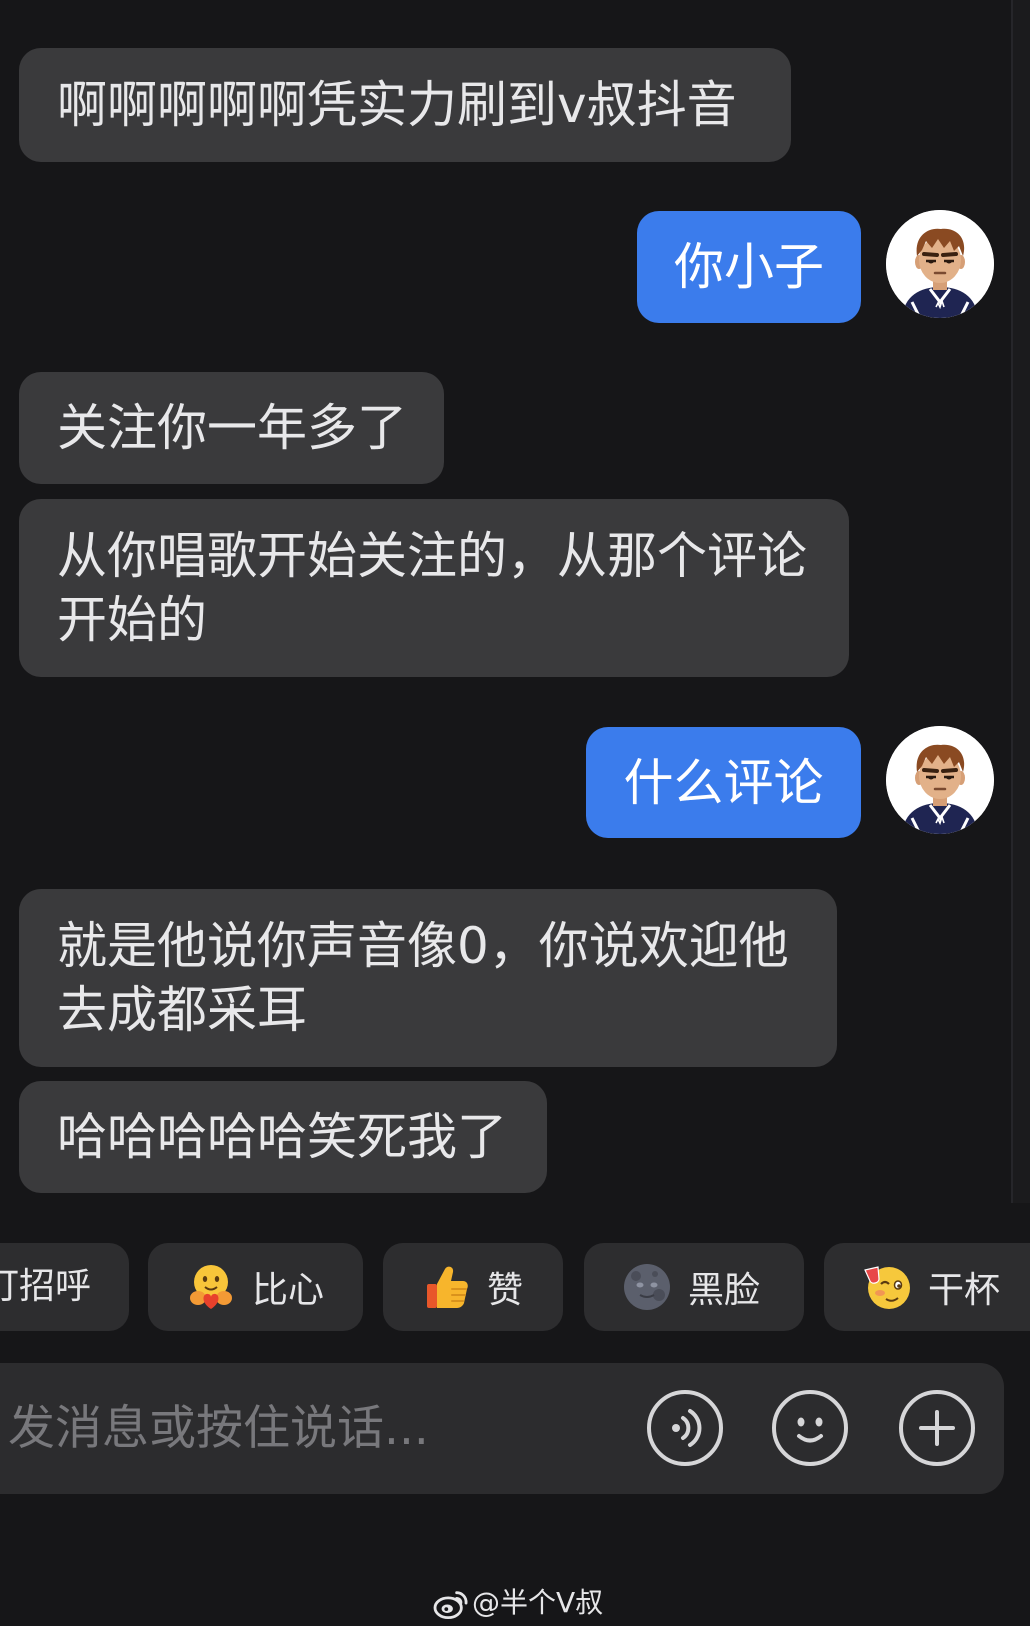  I want to click on thumbs-up-emoji-icon, so click(447, 1287).